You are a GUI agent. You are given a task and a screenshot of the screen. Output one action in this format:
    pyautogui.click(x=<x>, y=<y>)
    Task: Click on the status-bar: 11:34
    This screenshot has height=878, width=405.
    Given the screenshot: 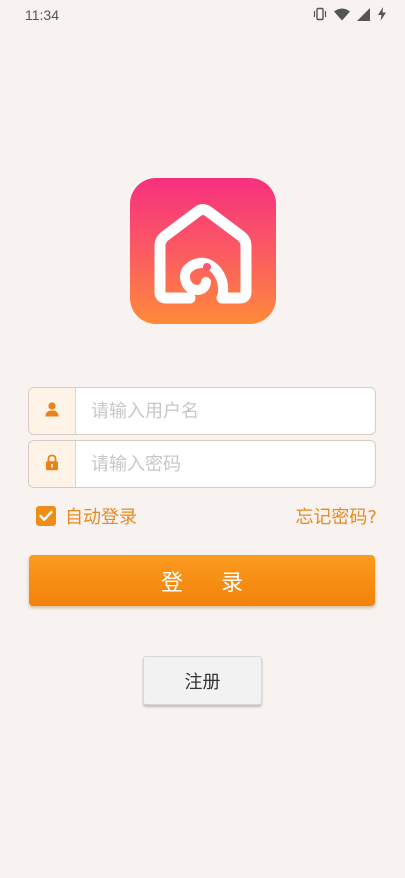 What is the action you would take?
    pyautogui.click(x=202, y=15)
    